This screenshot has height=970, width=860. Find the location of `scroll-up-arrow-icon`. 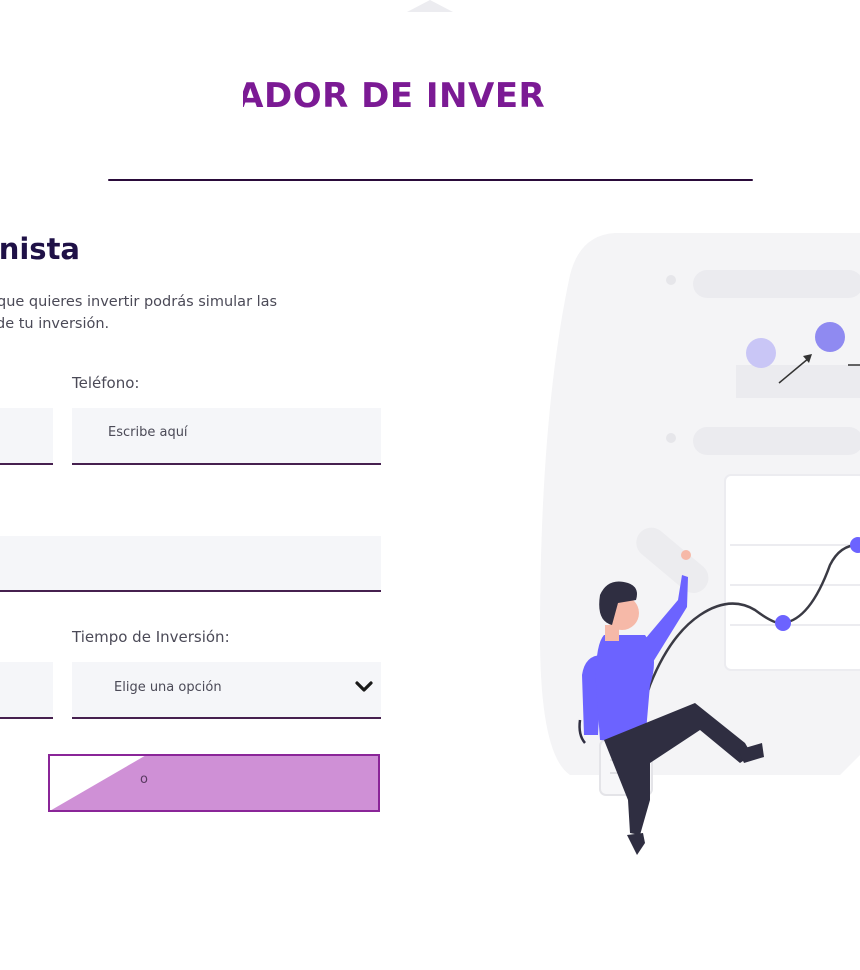

scroll-up-arrow-icon is located at coordinates (430, 6).